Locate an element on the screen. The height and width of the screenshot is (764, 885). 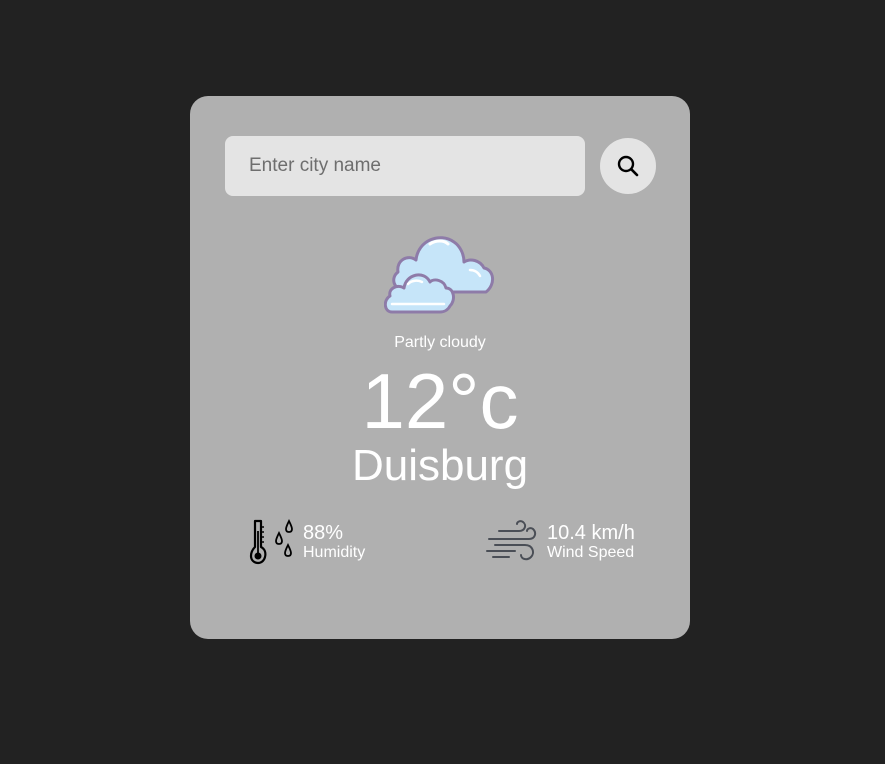
wind-detail: 10.4 km/h Wind Speed is located at coordinates (560, 542).